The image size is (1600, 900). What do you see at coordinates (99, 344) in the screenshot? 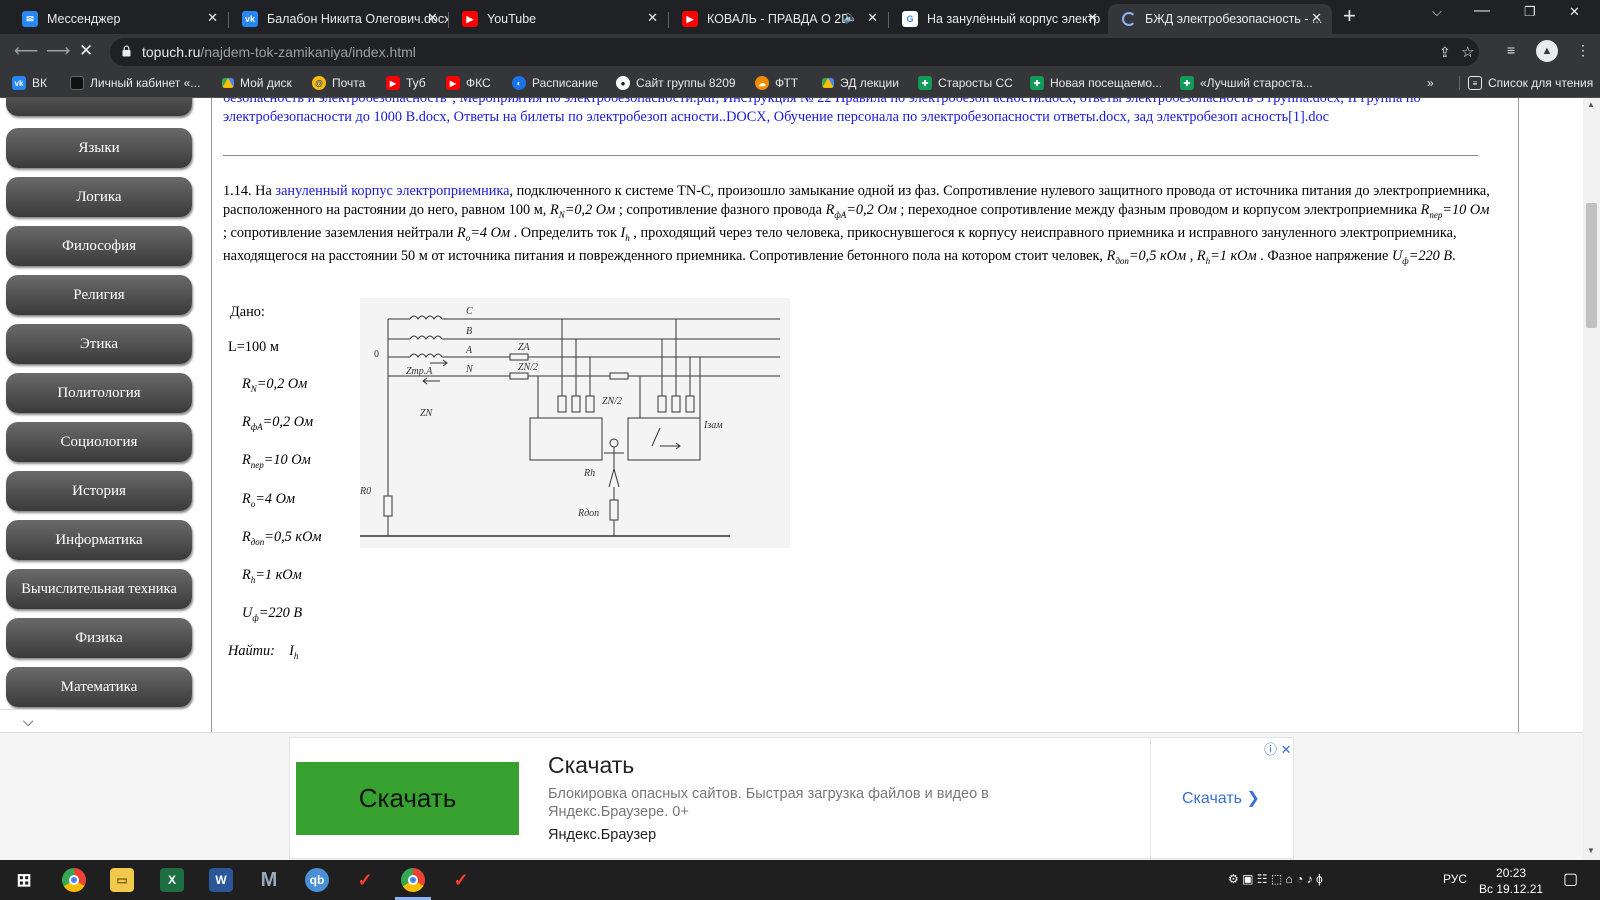
I see `sidebar-item-ethics: Этика` at bounding box center [99, 344].